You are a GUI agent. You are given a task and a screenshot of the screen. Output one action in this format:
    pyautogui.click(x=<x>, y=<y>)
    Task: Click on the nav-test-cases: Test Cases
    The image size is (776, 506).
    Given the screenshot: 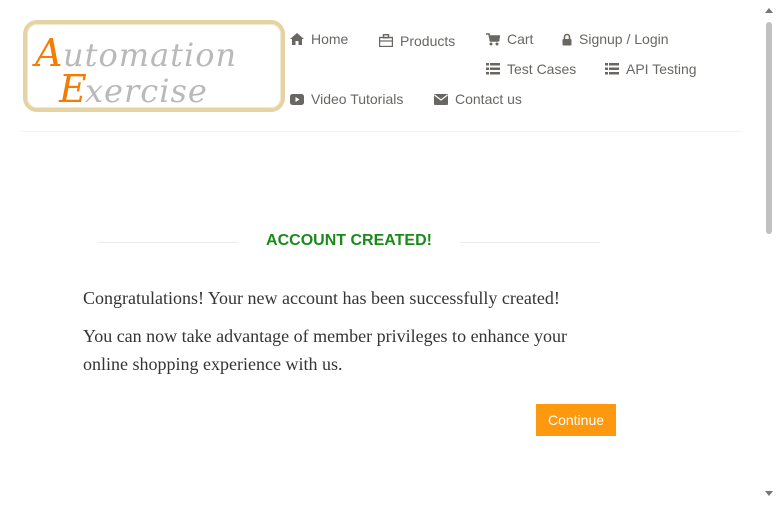 What is the action you would take?
    pyautogui.click(x=531, y=69)
    